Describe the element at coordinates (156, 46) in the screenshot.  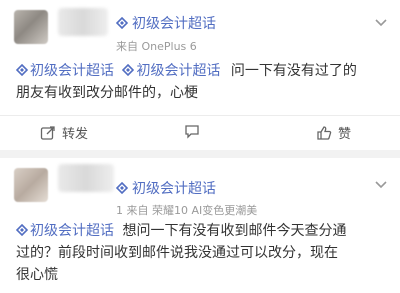
I see `post-source: 来自 OnePlus 6` at that location.